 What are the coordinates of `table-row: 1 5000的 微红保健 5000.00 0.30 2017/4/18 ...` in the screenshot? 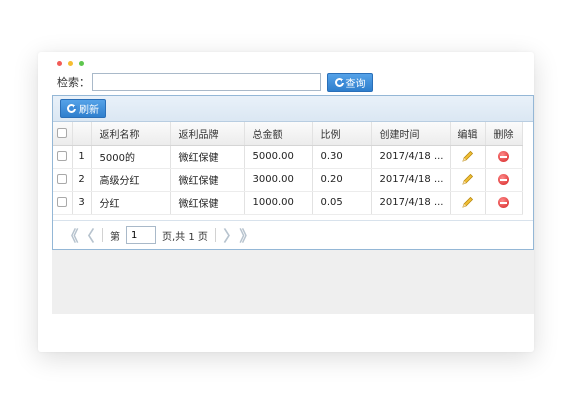 It's located at (288, 157).